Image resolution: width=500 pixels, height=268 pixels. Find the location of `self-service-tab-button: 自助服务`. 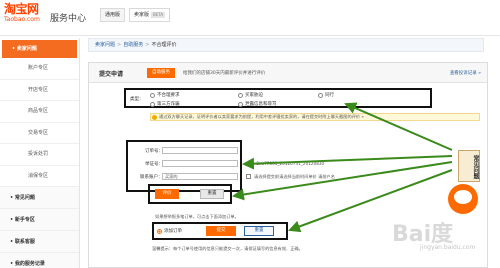

self-service-tab-button: 自助服务 is located at coordinates (161, 73).